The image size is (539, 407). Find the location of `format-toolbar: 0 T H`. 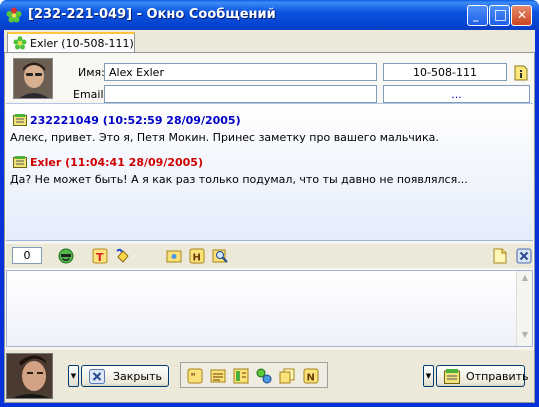

format-toolbar: 0 T H is located at coordinates (269, 256).